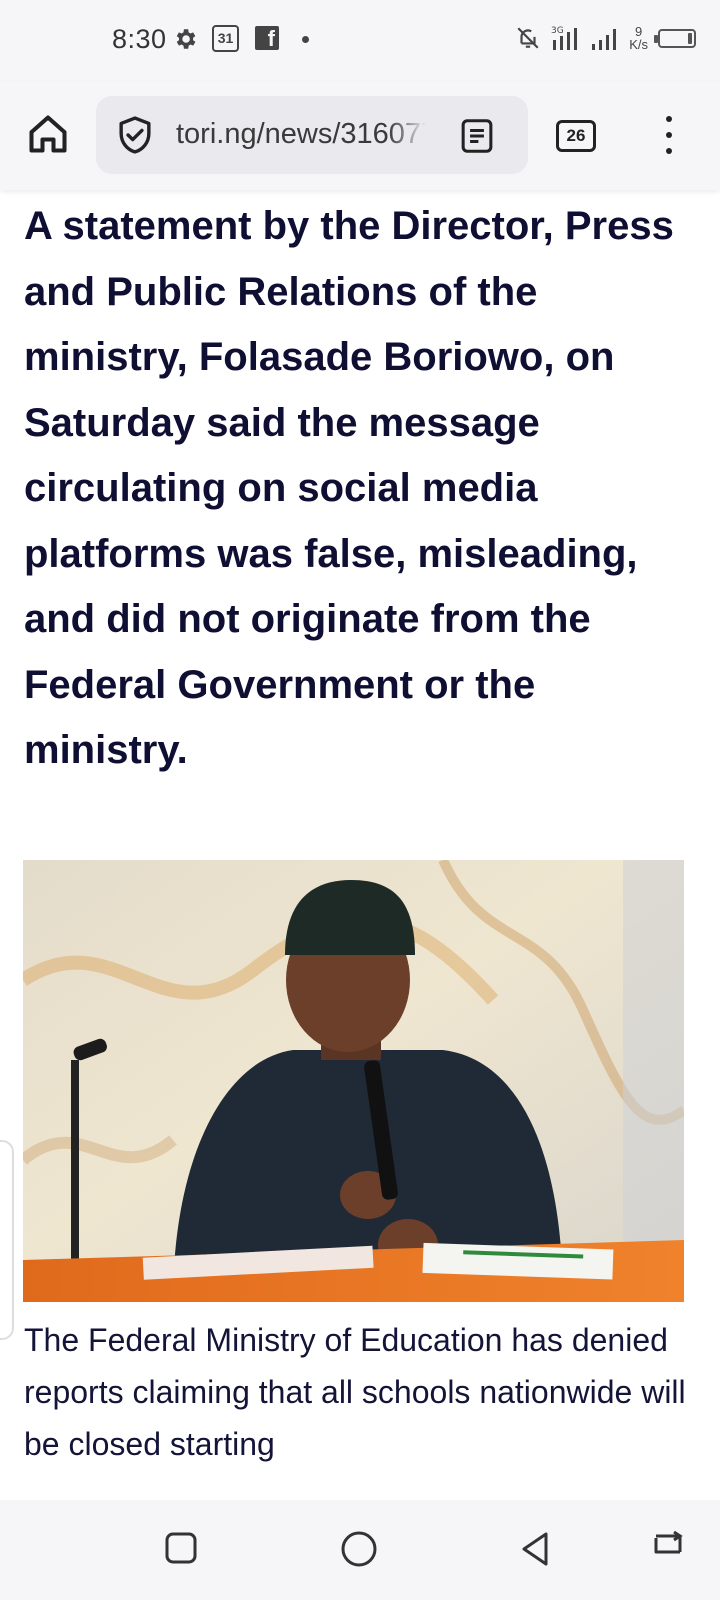 The width and height of the screenshot is (720, 1600). I want to click on back-triangle-icon, so click(535, 1549).